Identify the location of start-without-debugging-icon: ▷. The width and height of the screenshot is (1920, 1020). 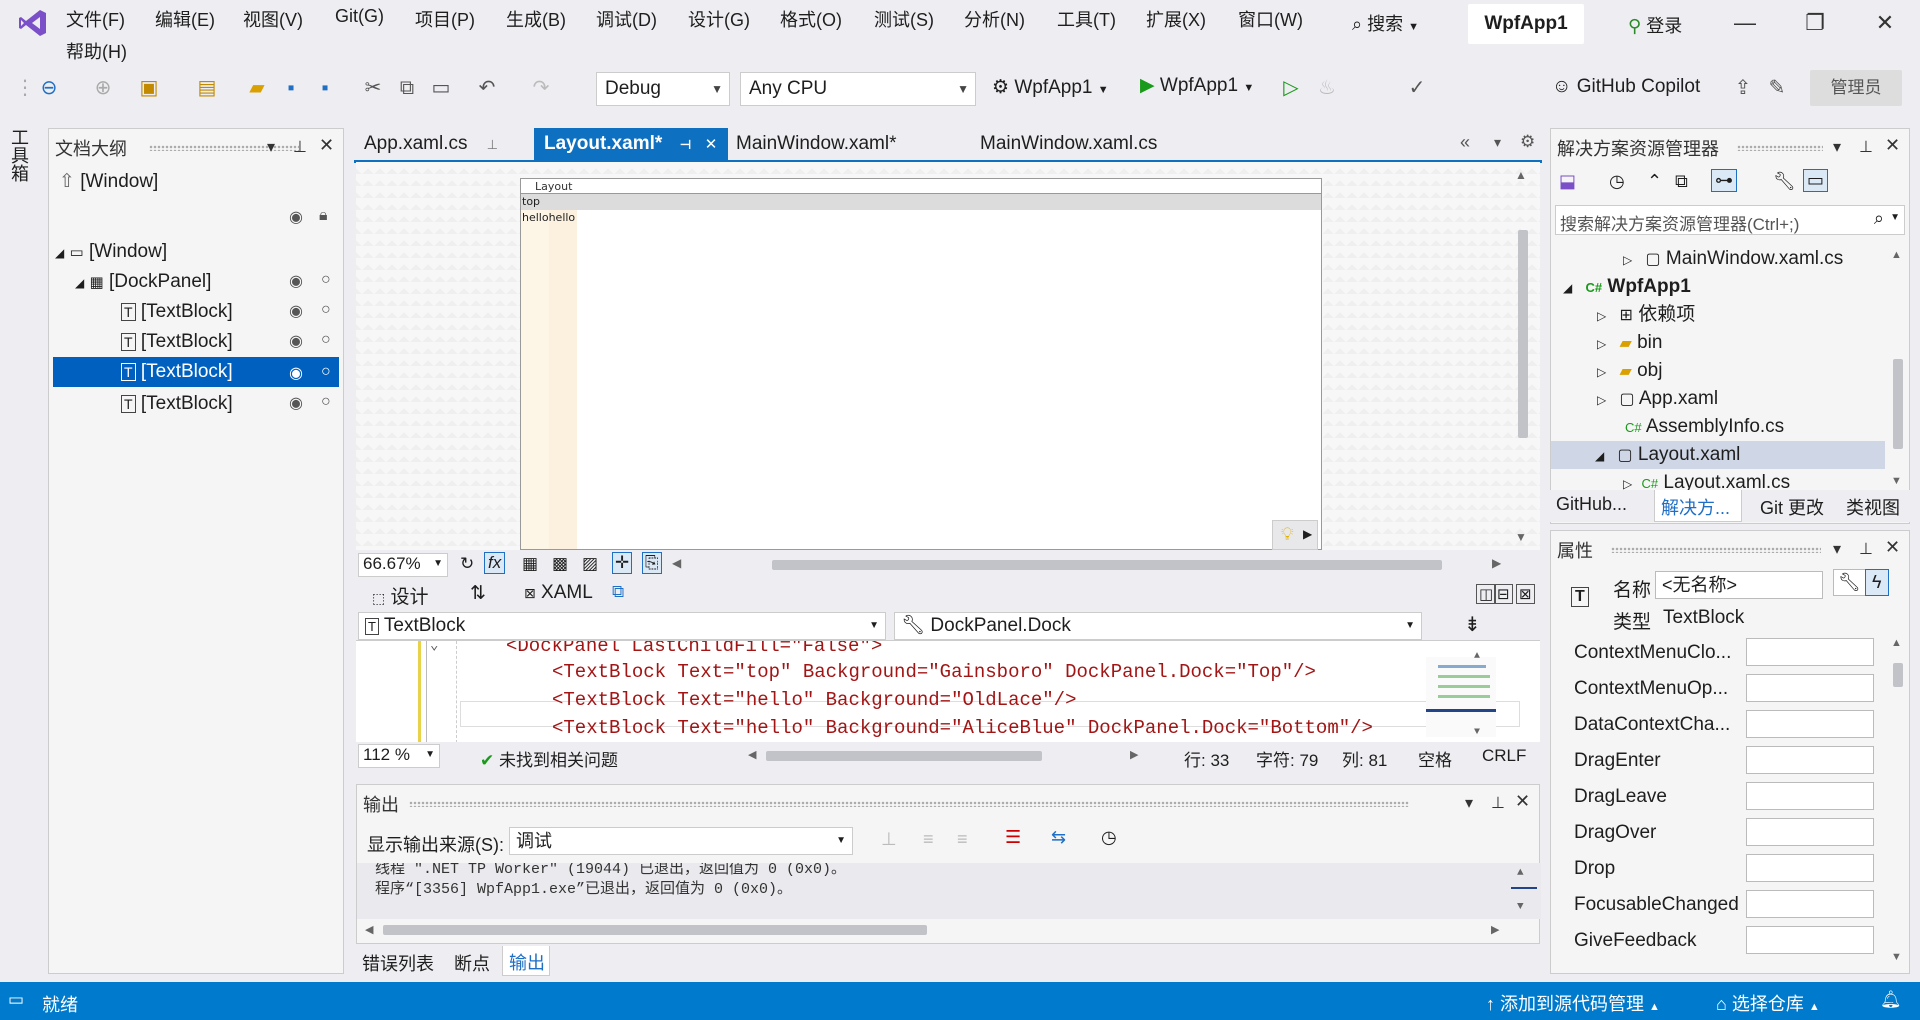
(1291, 88).